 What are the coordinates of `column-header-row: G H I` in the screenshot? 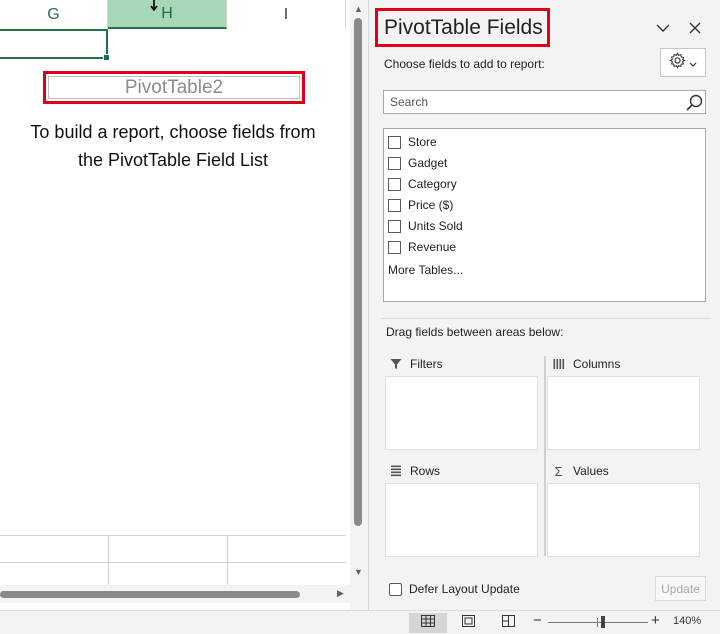 It's located at (173, 14).